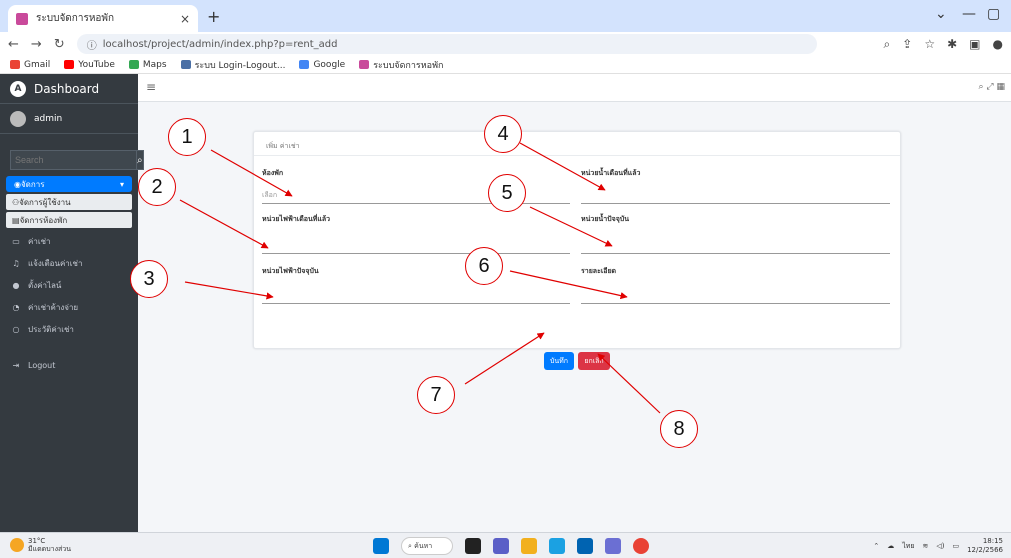 This screenshot has height=558, width=1011. What do you see at coordinates (17, 184) in the screenshot?
I see `gauge-icon: ◉` at bounding box center [17, 184].